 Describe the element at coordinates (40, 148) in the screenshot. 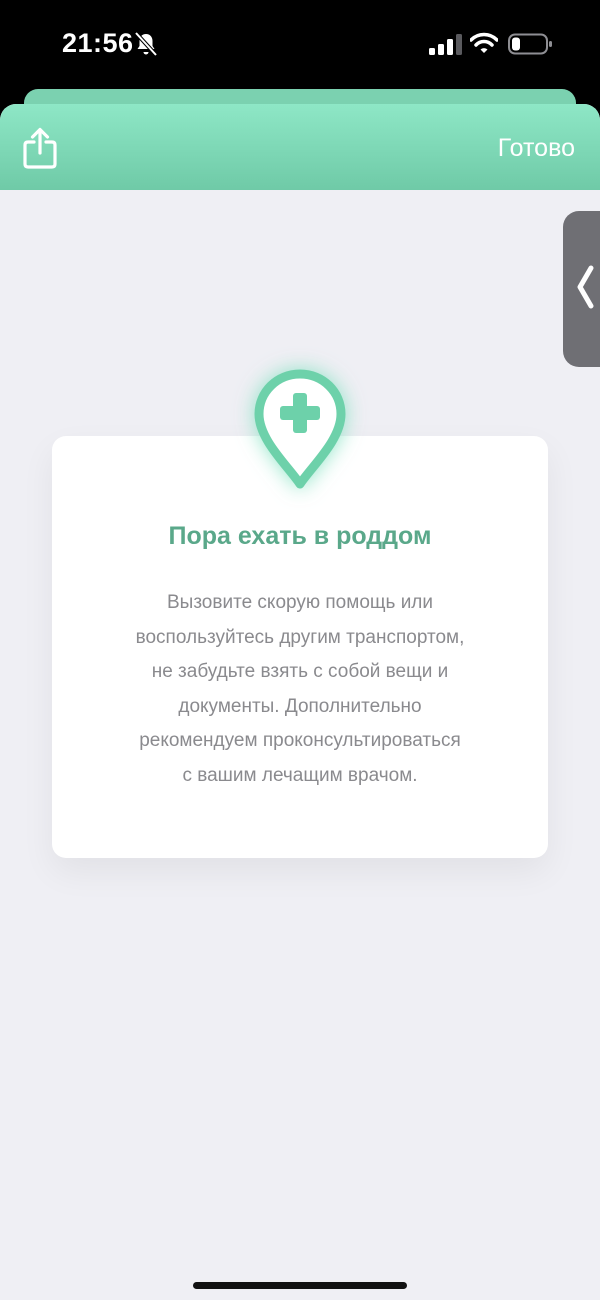

I see `share-icon` at that location.